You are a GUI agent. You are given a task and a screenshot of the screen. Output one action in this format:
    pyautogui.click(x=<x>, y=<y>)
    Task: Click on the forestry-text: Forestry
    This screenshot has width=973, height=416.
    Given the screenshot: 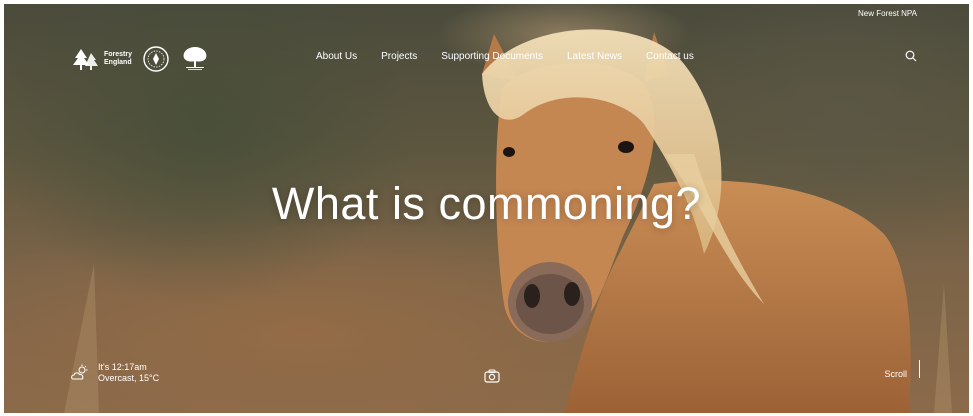 What is the action you would take?
    pyautogui.click(x=118, y=54)
    